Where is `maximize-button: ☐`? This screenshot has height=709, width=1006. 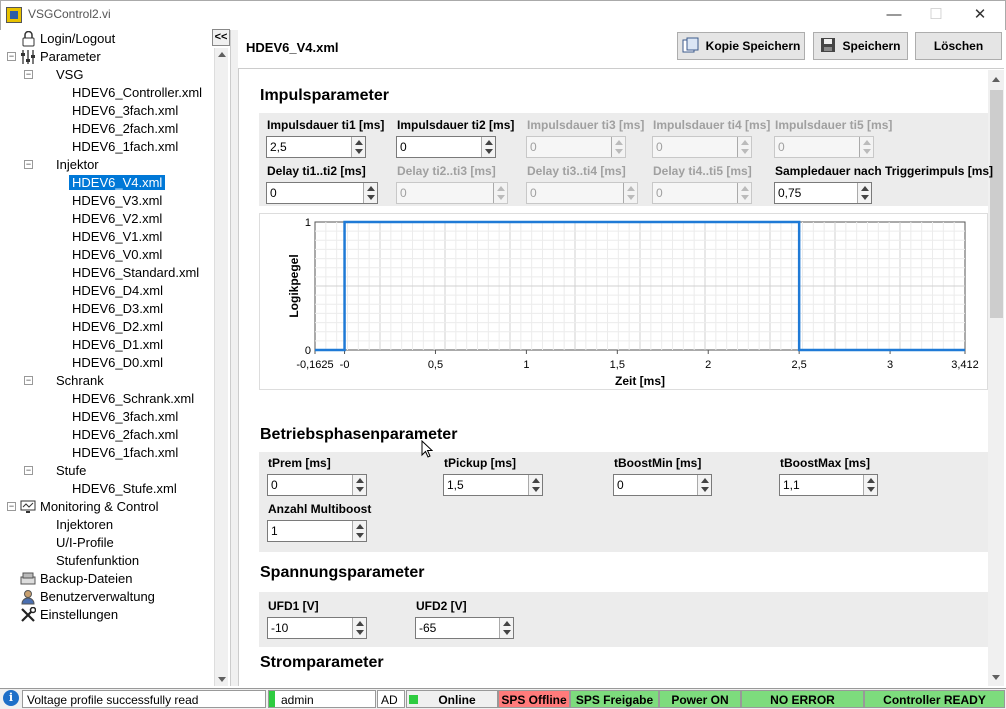
maximize-button: ☐ is located at coordinates (936, 15).